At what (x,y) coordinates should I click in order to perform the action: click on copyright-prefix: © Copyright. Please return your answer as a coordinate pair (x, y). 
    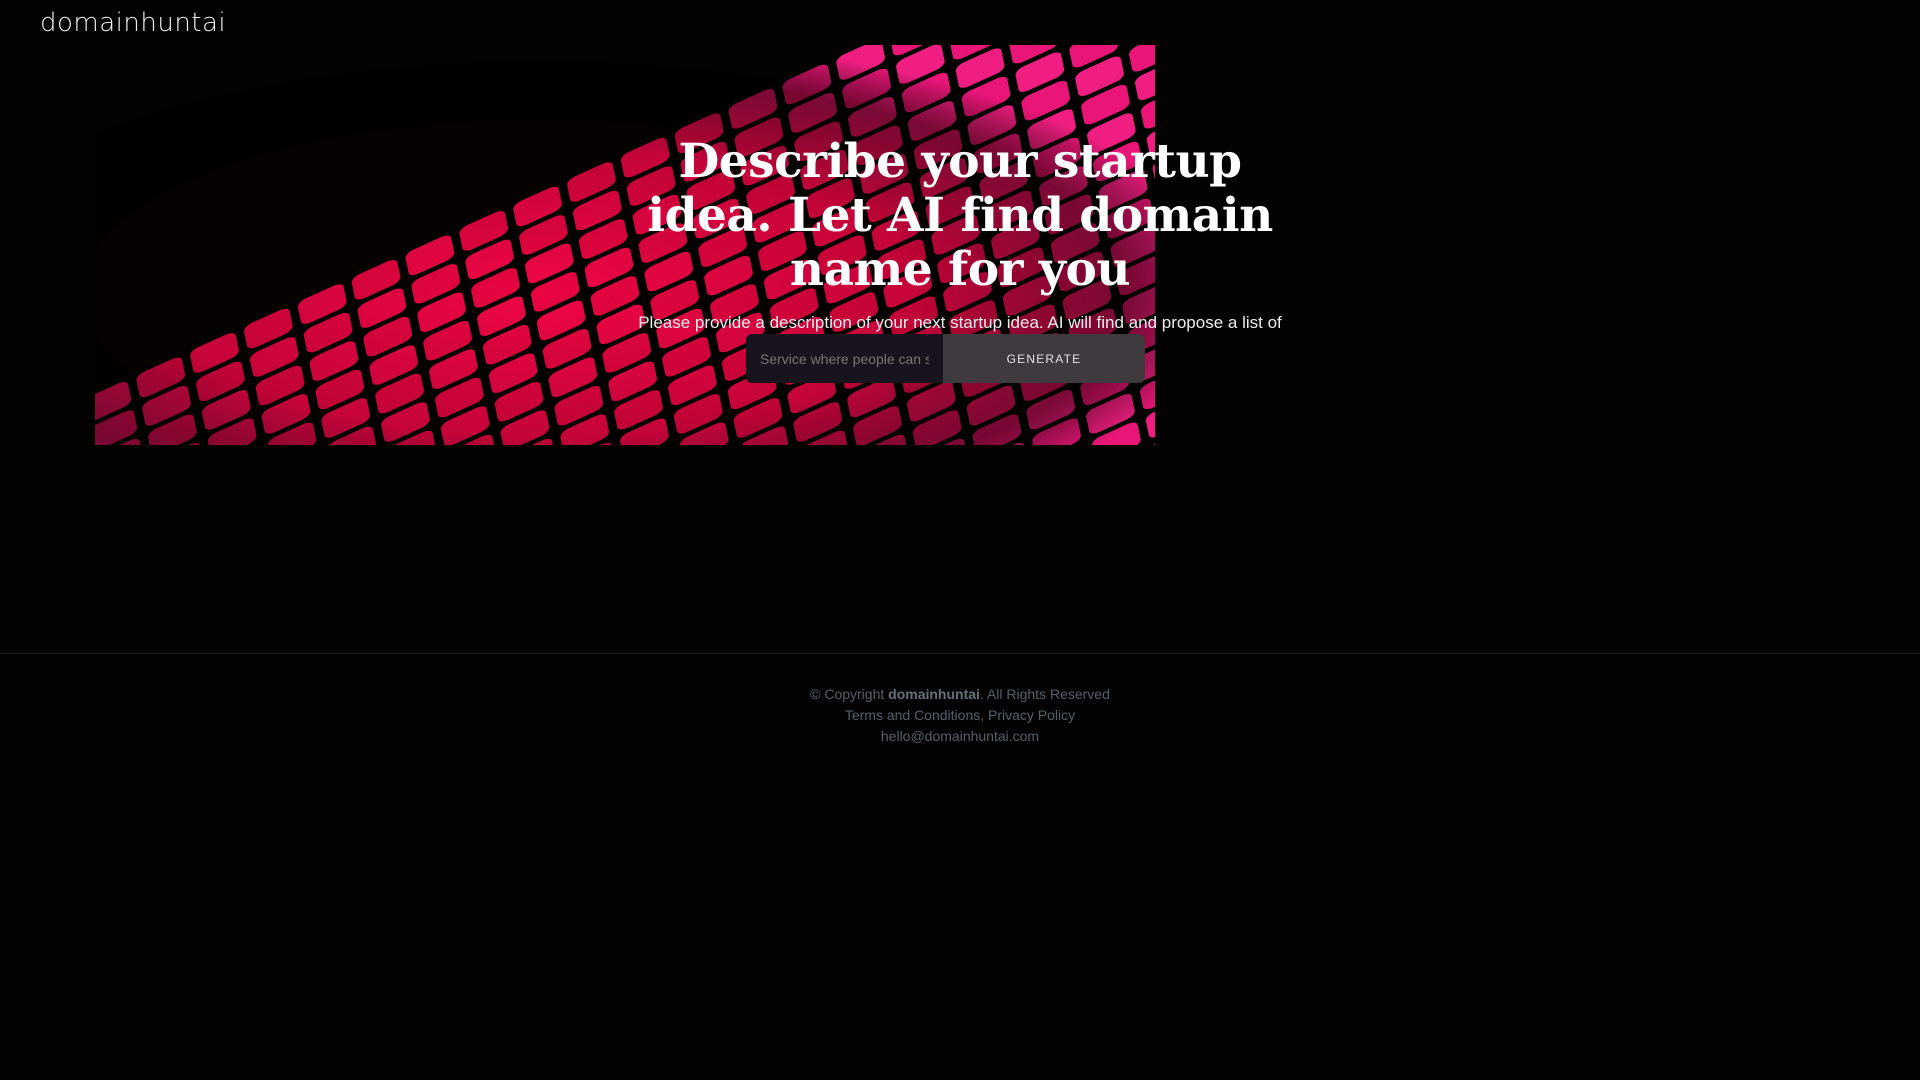
    Looking at the image, I should click on (847, 694).